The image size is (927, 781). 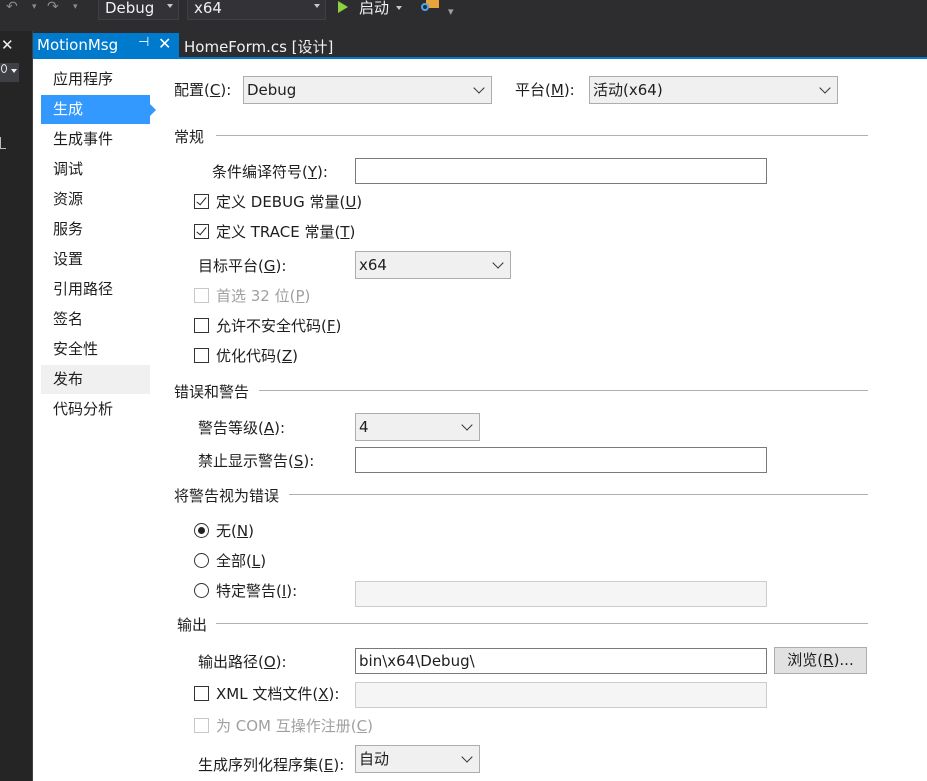 I want to click on solution-platform-value: x64, so click(x=208, y=8).